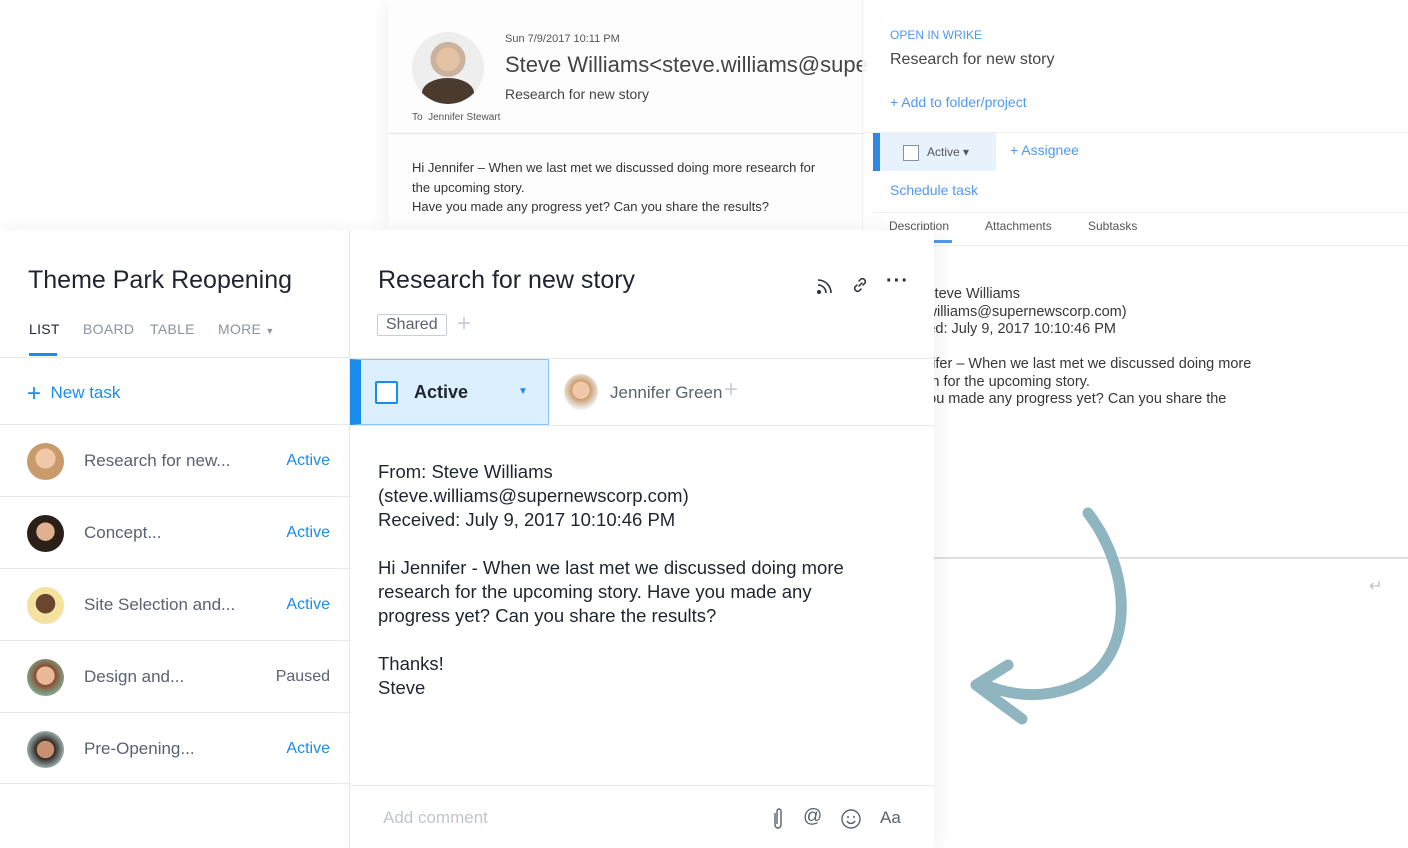 This screenshot has height=848, width=1408. I want to click on add-folder-link: + Add to folder/project, so click(958, 102).